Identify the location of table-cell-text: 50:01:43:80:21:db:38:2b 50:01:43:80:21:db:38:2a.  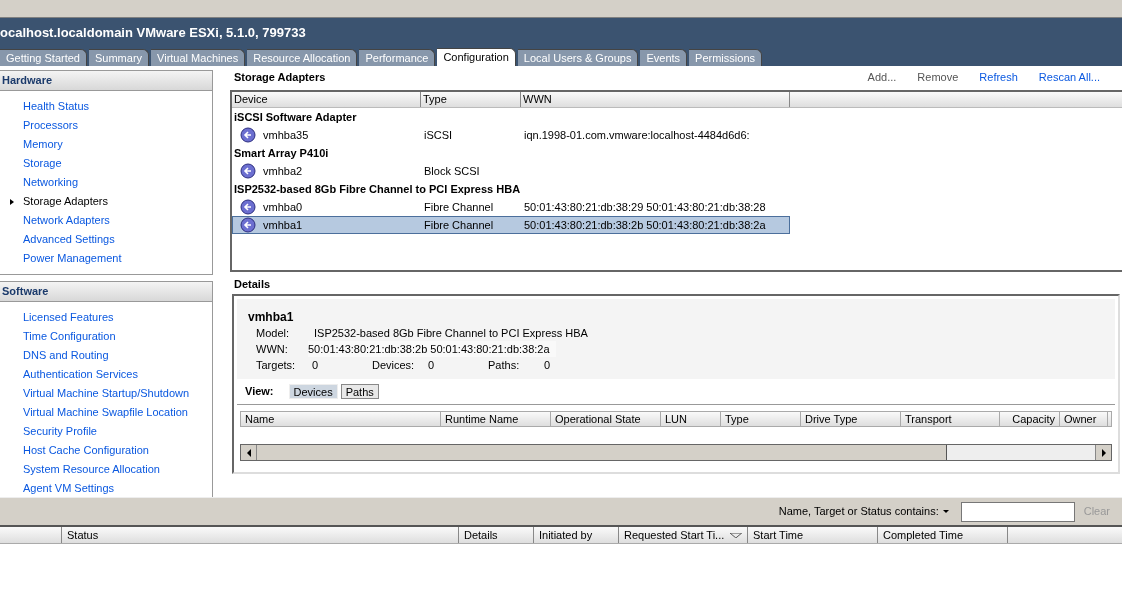
(645, 225).